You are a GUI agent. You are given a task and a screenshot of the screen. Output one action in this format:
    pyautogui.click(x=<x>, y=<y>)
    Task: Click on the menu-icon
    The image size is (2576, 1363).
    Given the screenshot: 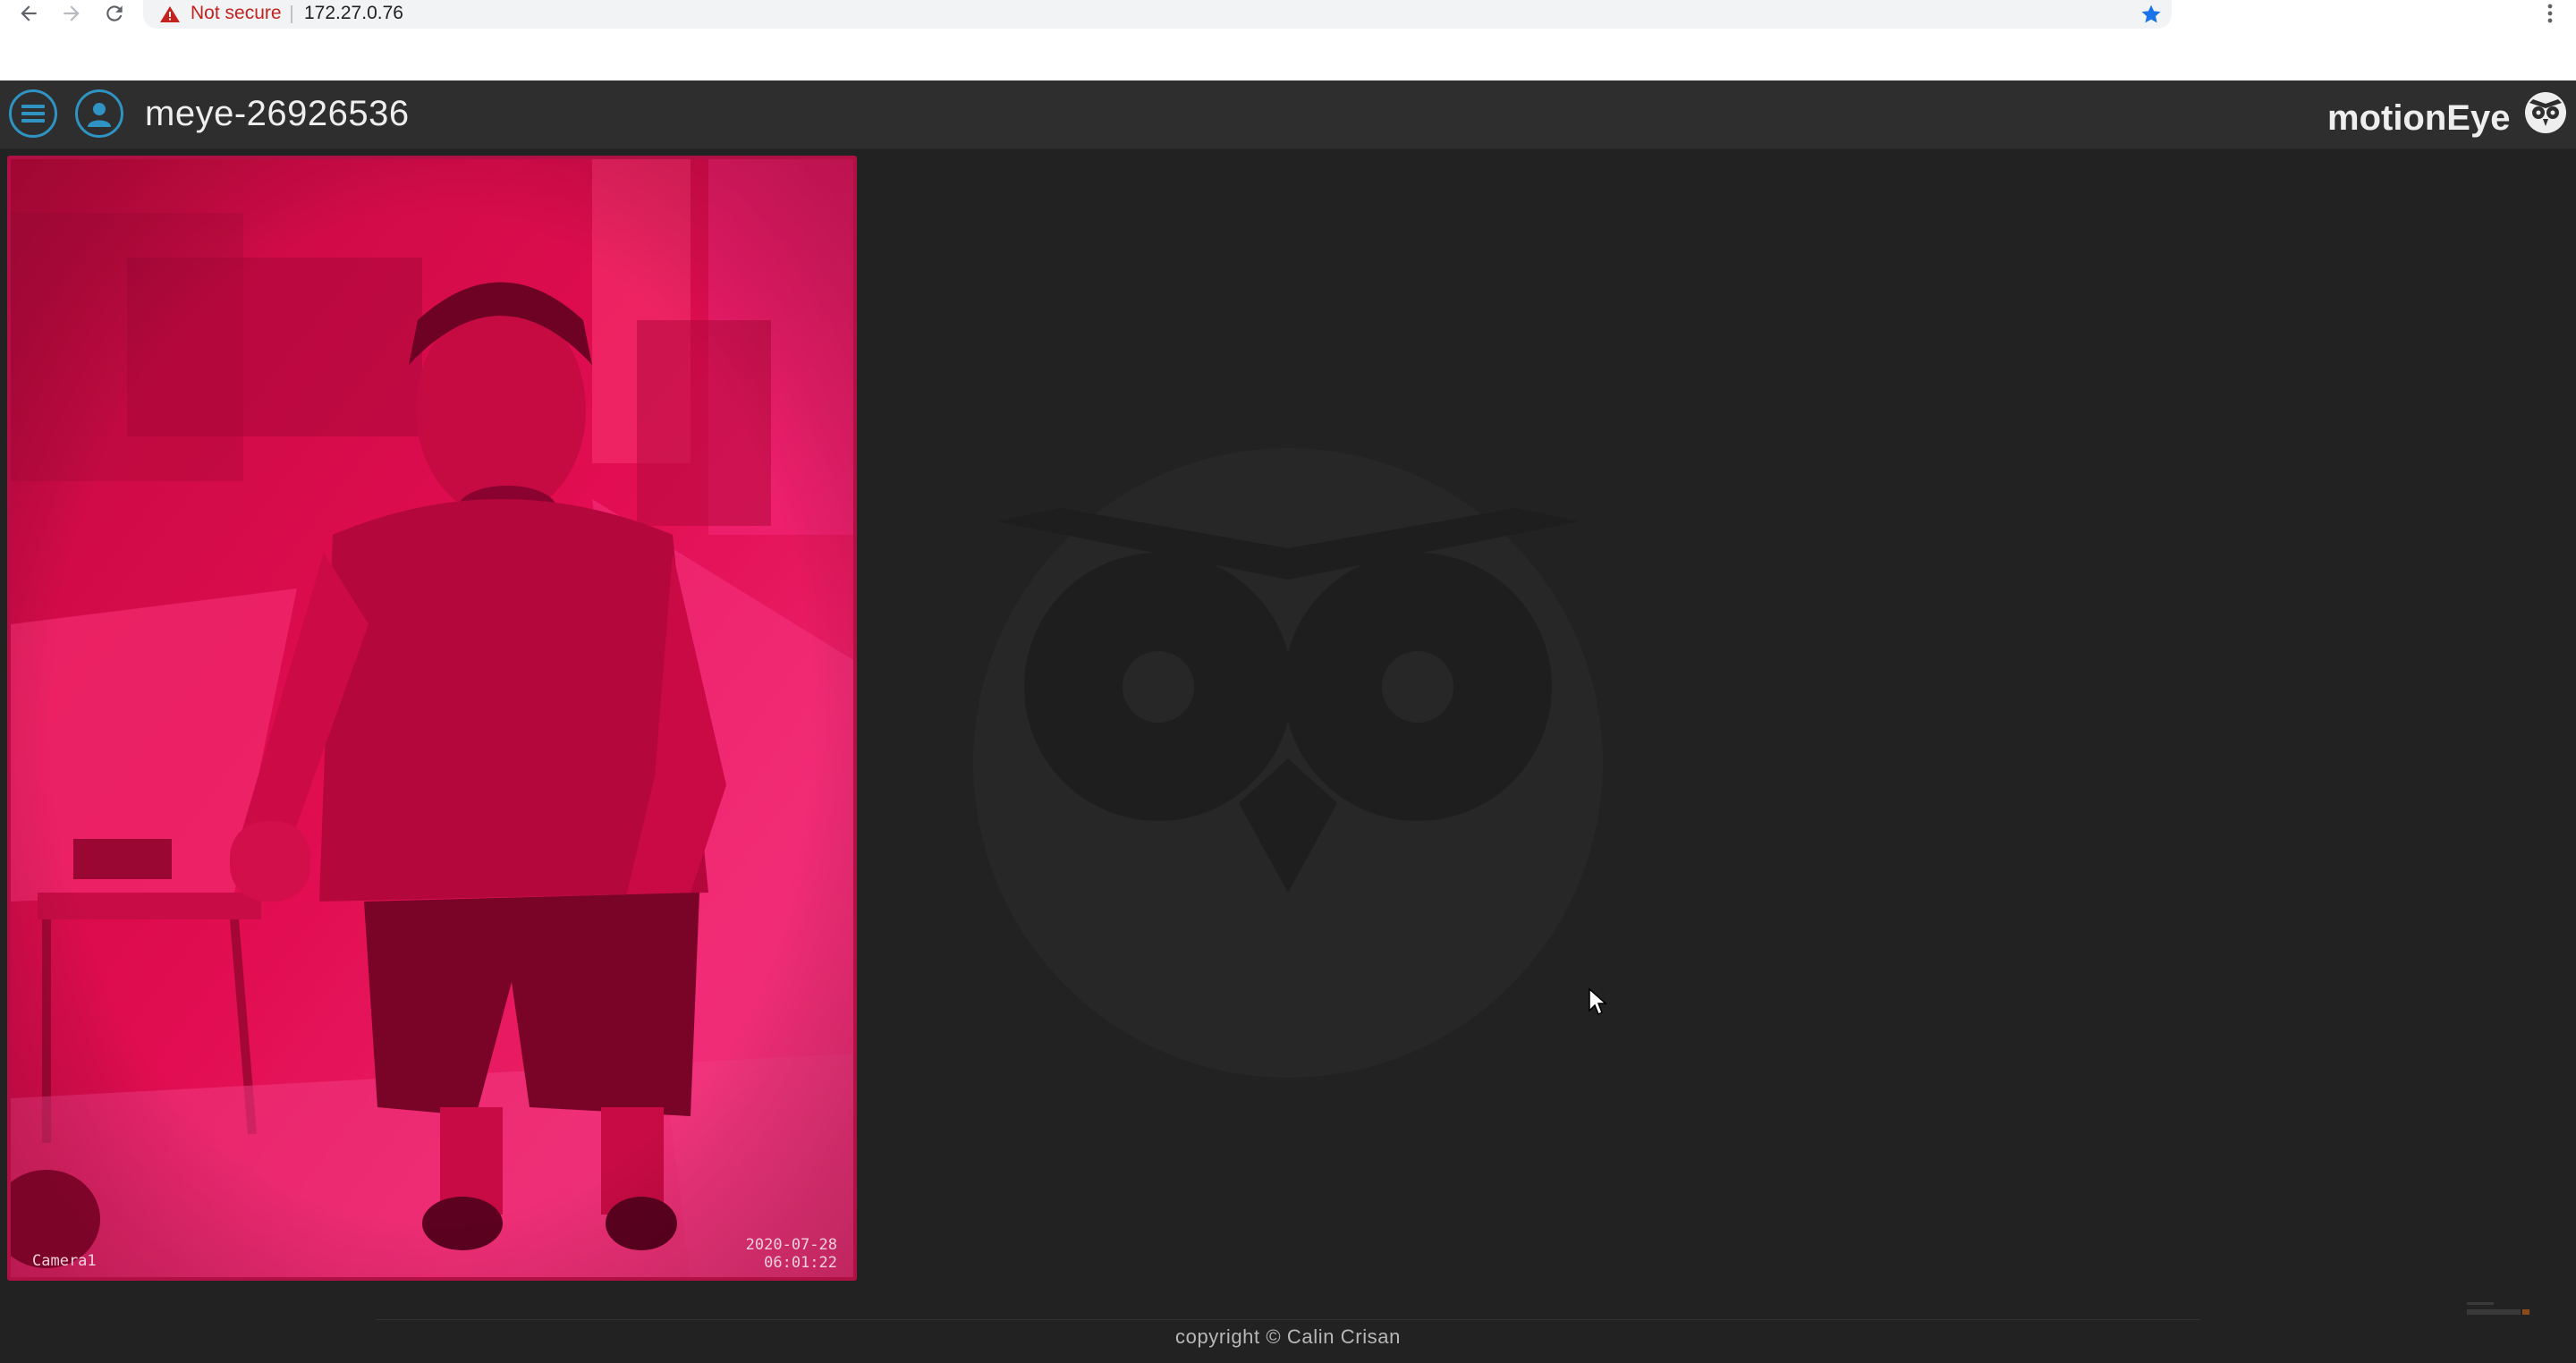 What is the action you would take?
    pyautogui.click(x=33, y=114)
    